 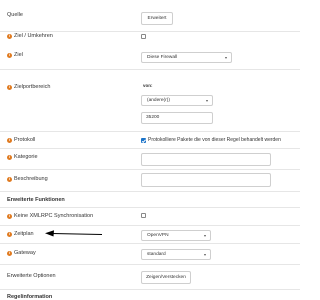 I want to click on row-erweiterte-funktionen: Erweiterte Funktionen, so click(x=150, y=200).